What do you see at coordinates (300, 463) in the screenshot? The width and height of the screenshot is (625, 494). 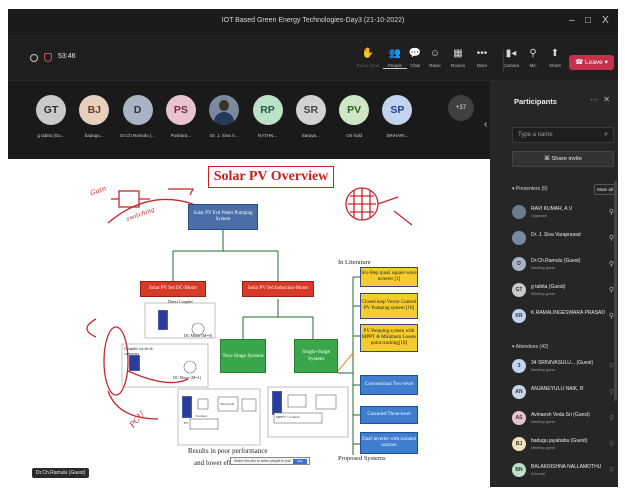 I see `stop-sharing-button: Stop sharing` at bounding box center [300, 463].